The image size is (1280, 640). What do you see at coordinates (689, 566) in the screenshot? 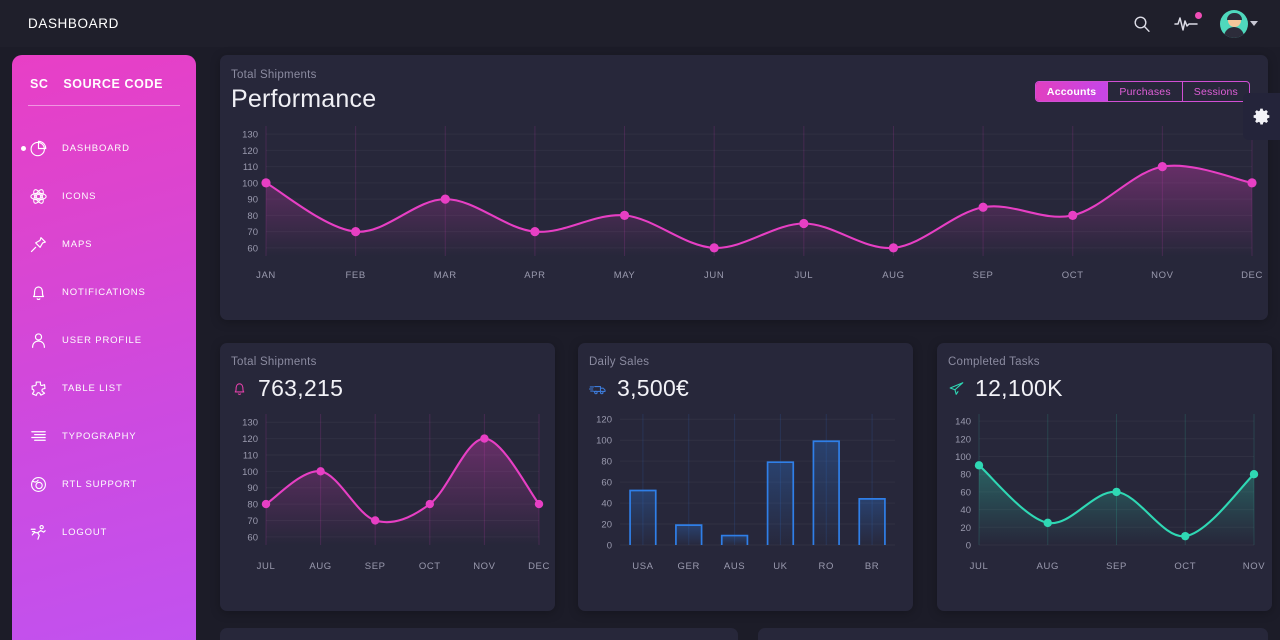
I see `svg-text: GER` at bounding box center [689, 566].